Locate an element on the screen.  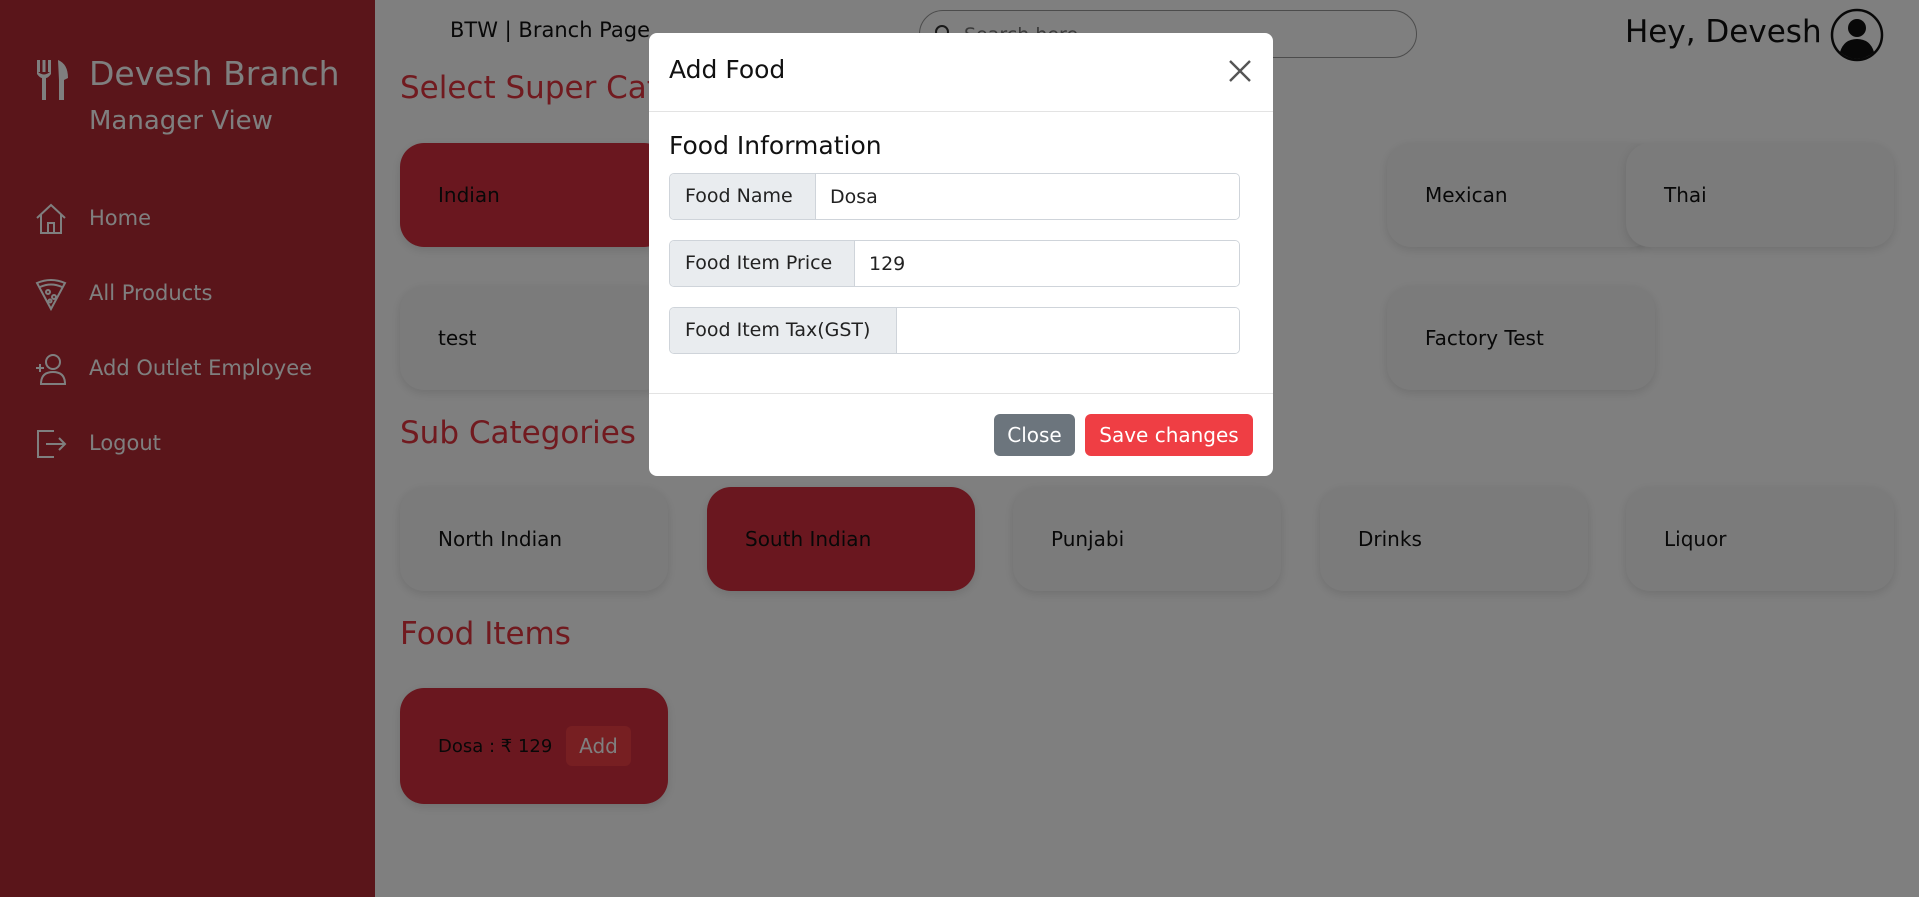
modal-footer-divider is located at coordinates (961, 393).